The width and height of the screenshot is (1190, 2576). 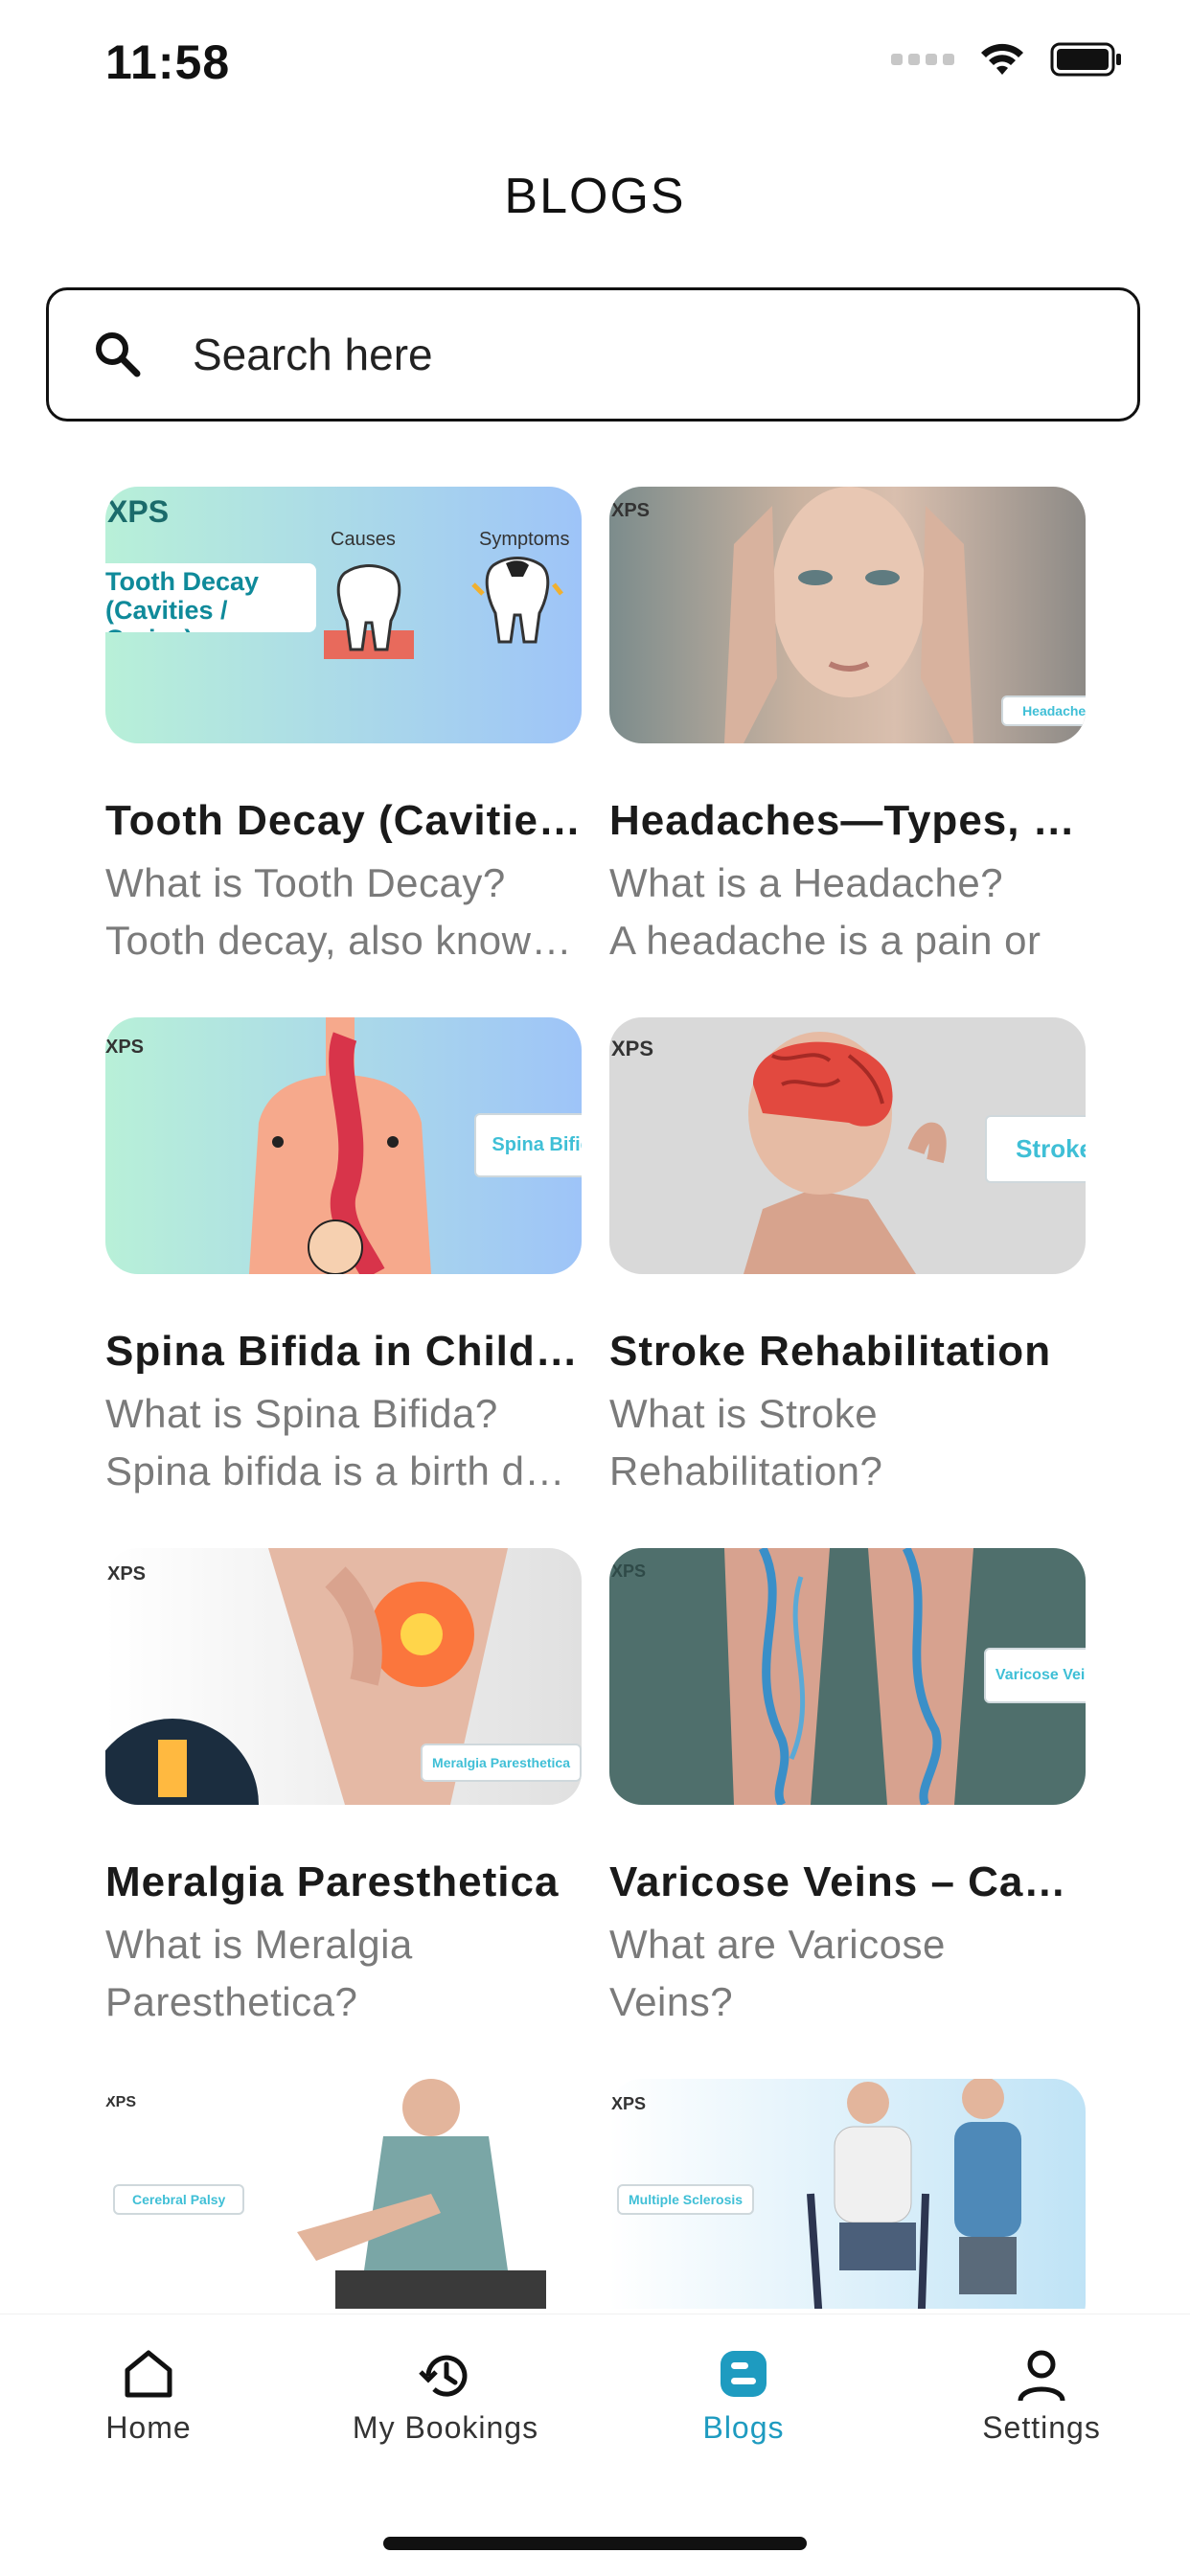 I want to click on thumbnail-tag: Headaches, so click(x=1043, y=711).